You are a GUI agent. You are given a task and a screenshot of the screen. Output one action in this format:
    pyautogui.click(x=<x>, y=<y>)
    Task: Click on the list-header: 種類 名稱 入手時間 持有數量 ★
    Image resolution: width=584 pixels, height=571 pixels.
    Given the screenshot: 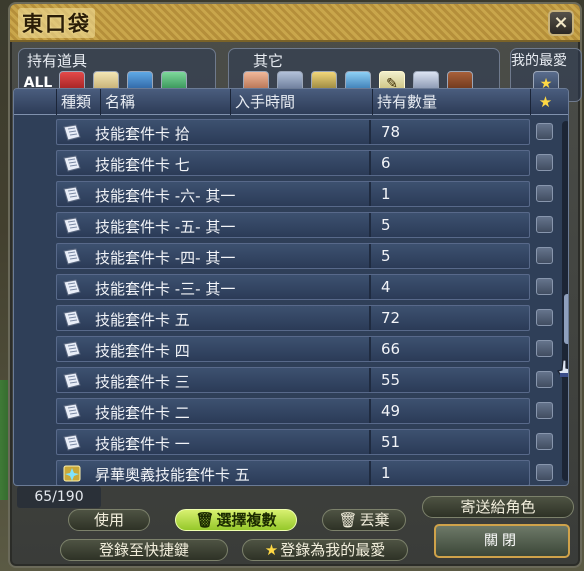 What is the action you would take?
    pyautogui.click(x=291, y=102)
    